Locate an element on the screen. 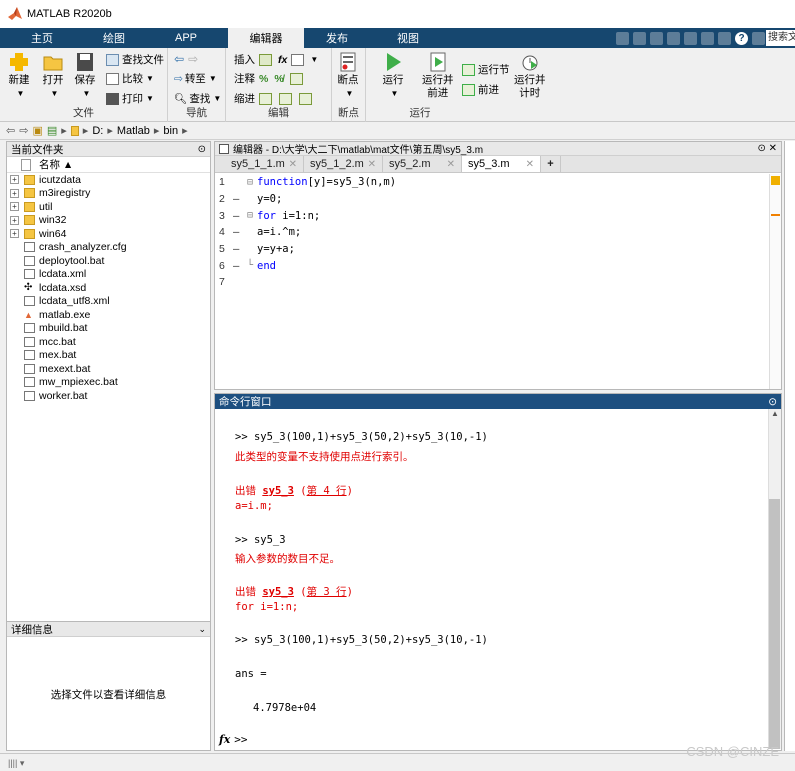 This screenshot has height=771, width=795. print-button: 打印 ▼ is located at coordinates (130, 98).